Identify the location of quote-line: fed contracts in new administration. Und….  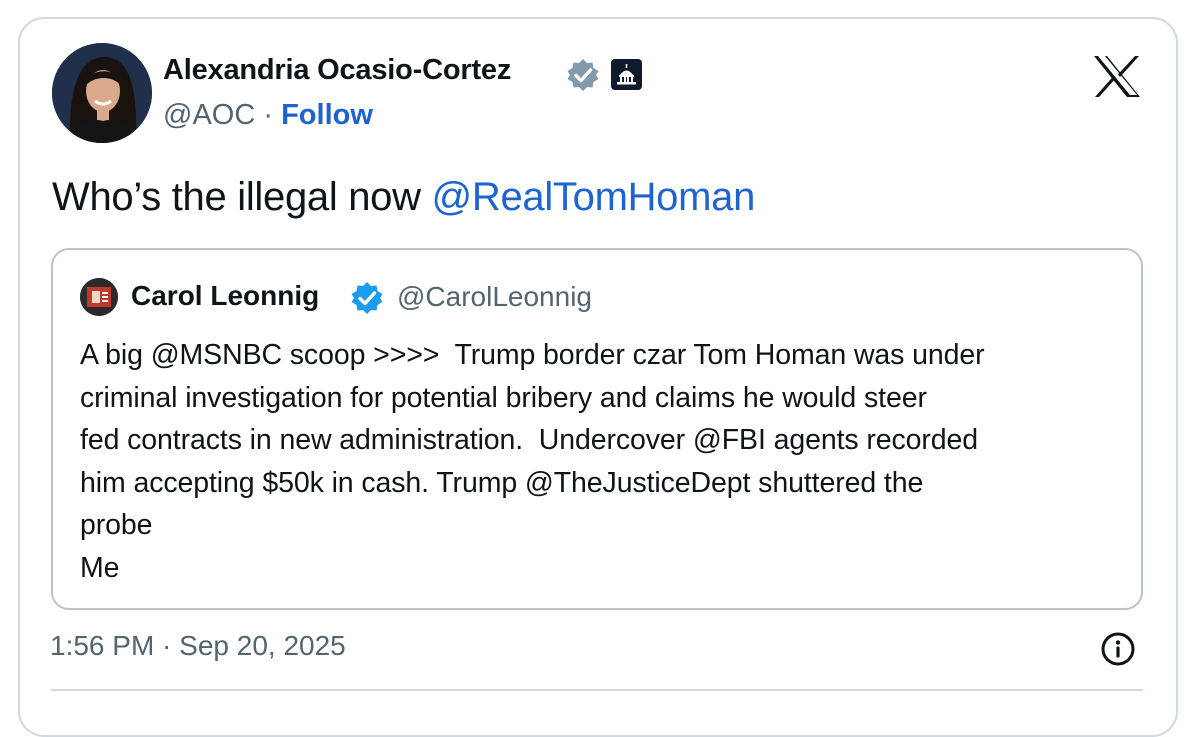
(529, 440).